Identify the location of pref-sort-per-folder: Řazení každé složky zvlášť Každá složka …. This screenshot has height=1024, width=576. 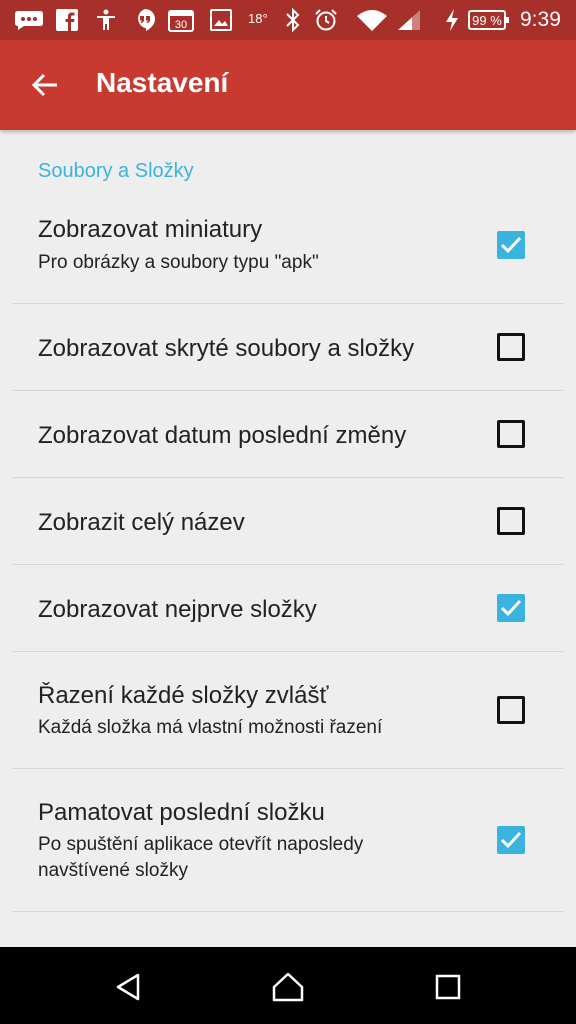
(288, 710).